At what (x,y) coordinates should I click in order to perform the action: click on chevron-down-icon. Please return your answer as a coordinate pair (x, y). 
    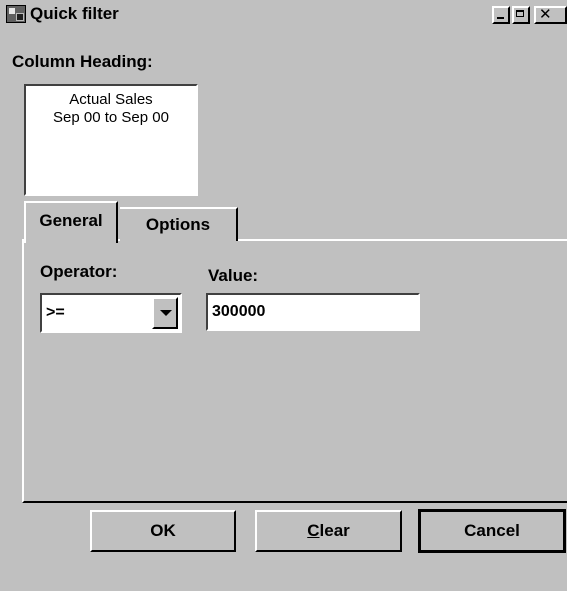
    Looking at the image, I should click on (165, 313).